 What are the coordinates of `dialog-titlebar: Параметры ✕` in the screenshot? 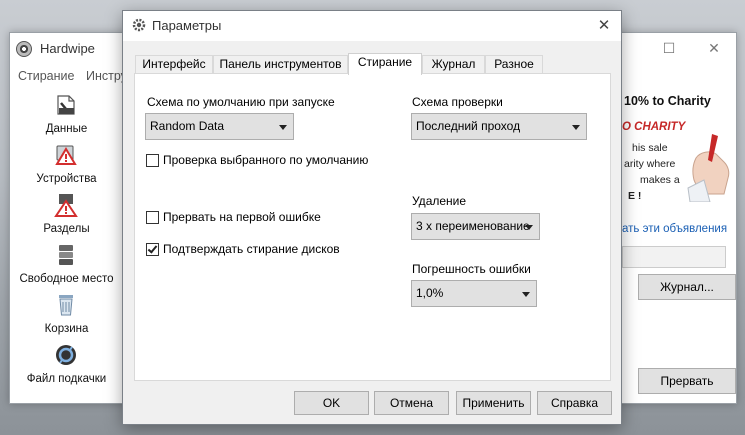 It's located at (372, 26).